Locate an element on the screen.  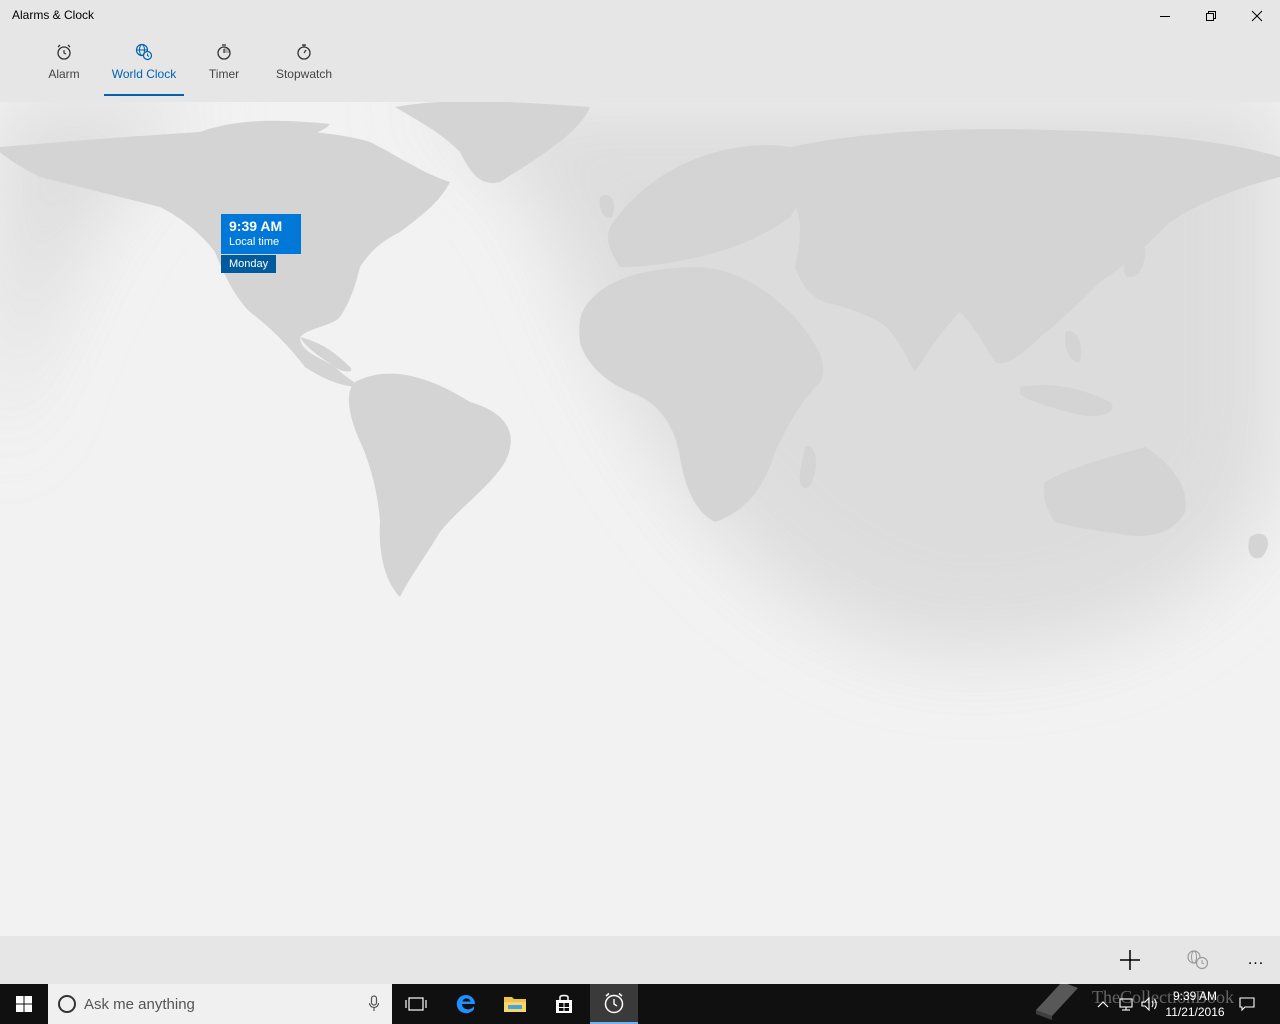
tab-label: Timer is located at coordinates (224, 74).